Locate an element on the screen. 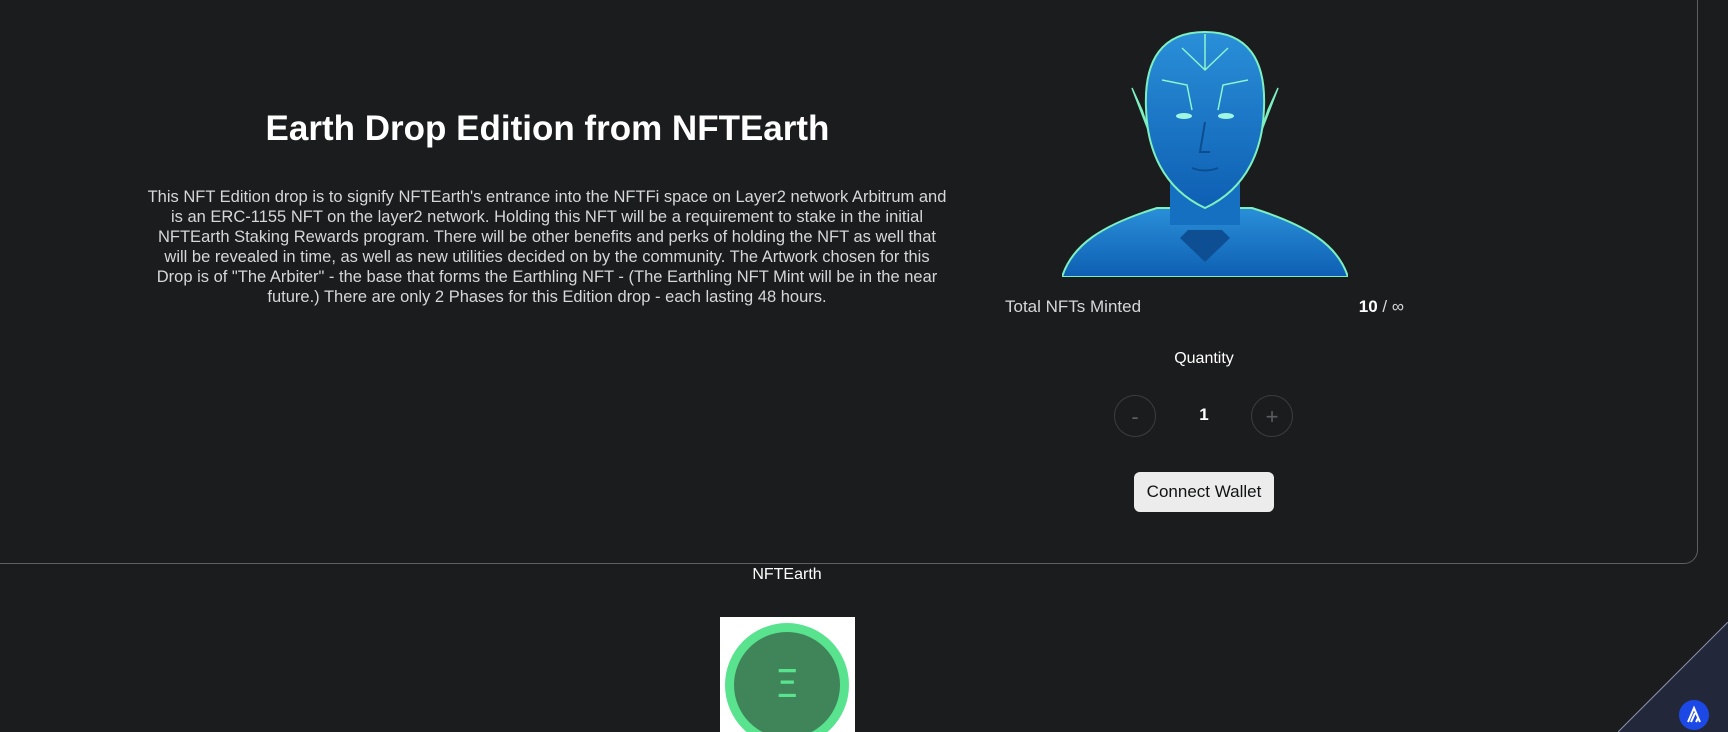 The height and width of the screenshot is (732, 1728). arbitrum-icon is located at coordinates (1694, 714).